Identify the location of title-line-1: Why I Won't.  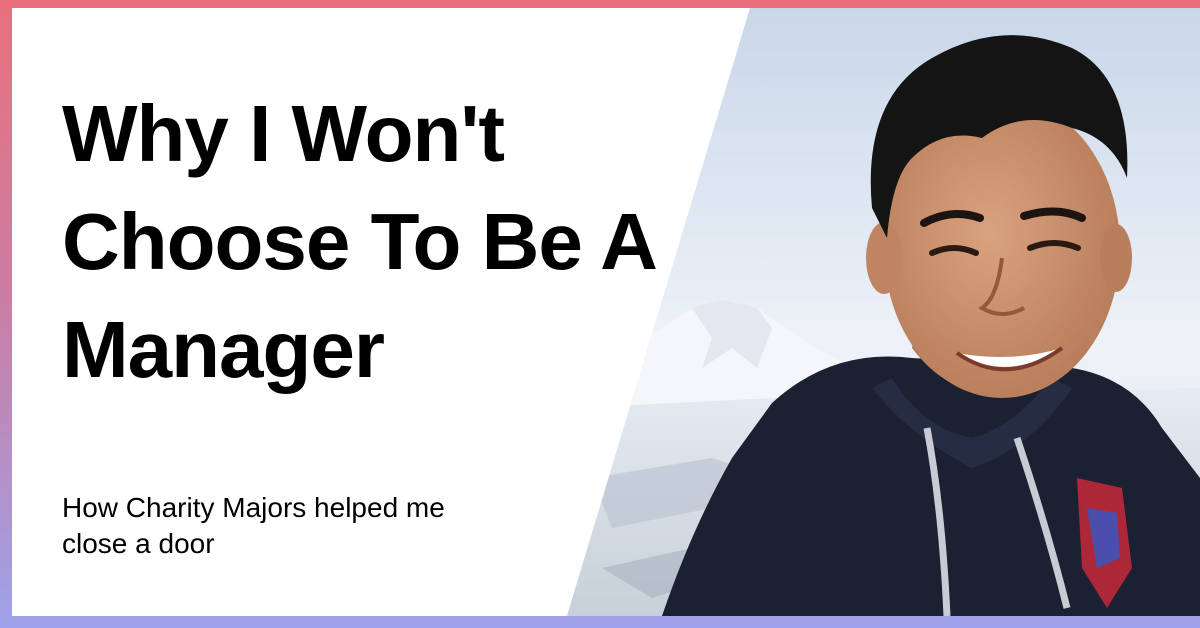
(283, 133).